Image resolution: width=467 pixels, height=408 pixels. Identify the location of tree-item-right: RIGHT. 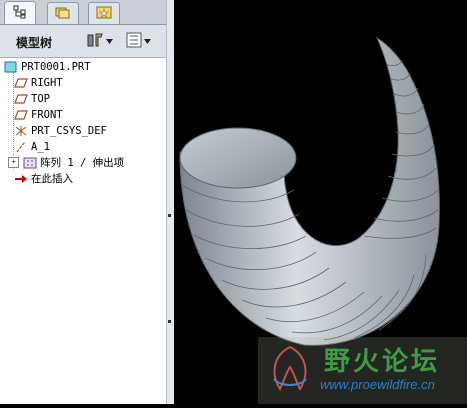
(38, 82).